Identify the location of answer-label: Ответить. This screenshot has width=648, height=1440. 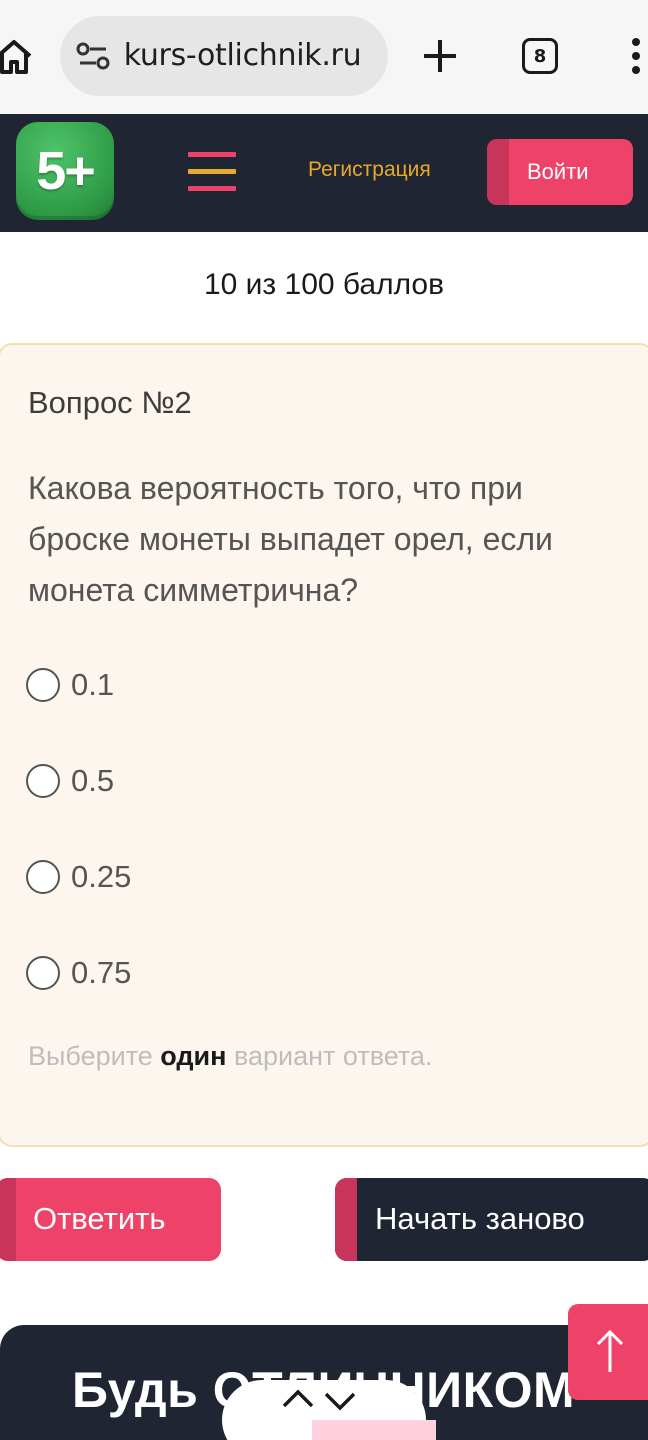
(99, 1218).